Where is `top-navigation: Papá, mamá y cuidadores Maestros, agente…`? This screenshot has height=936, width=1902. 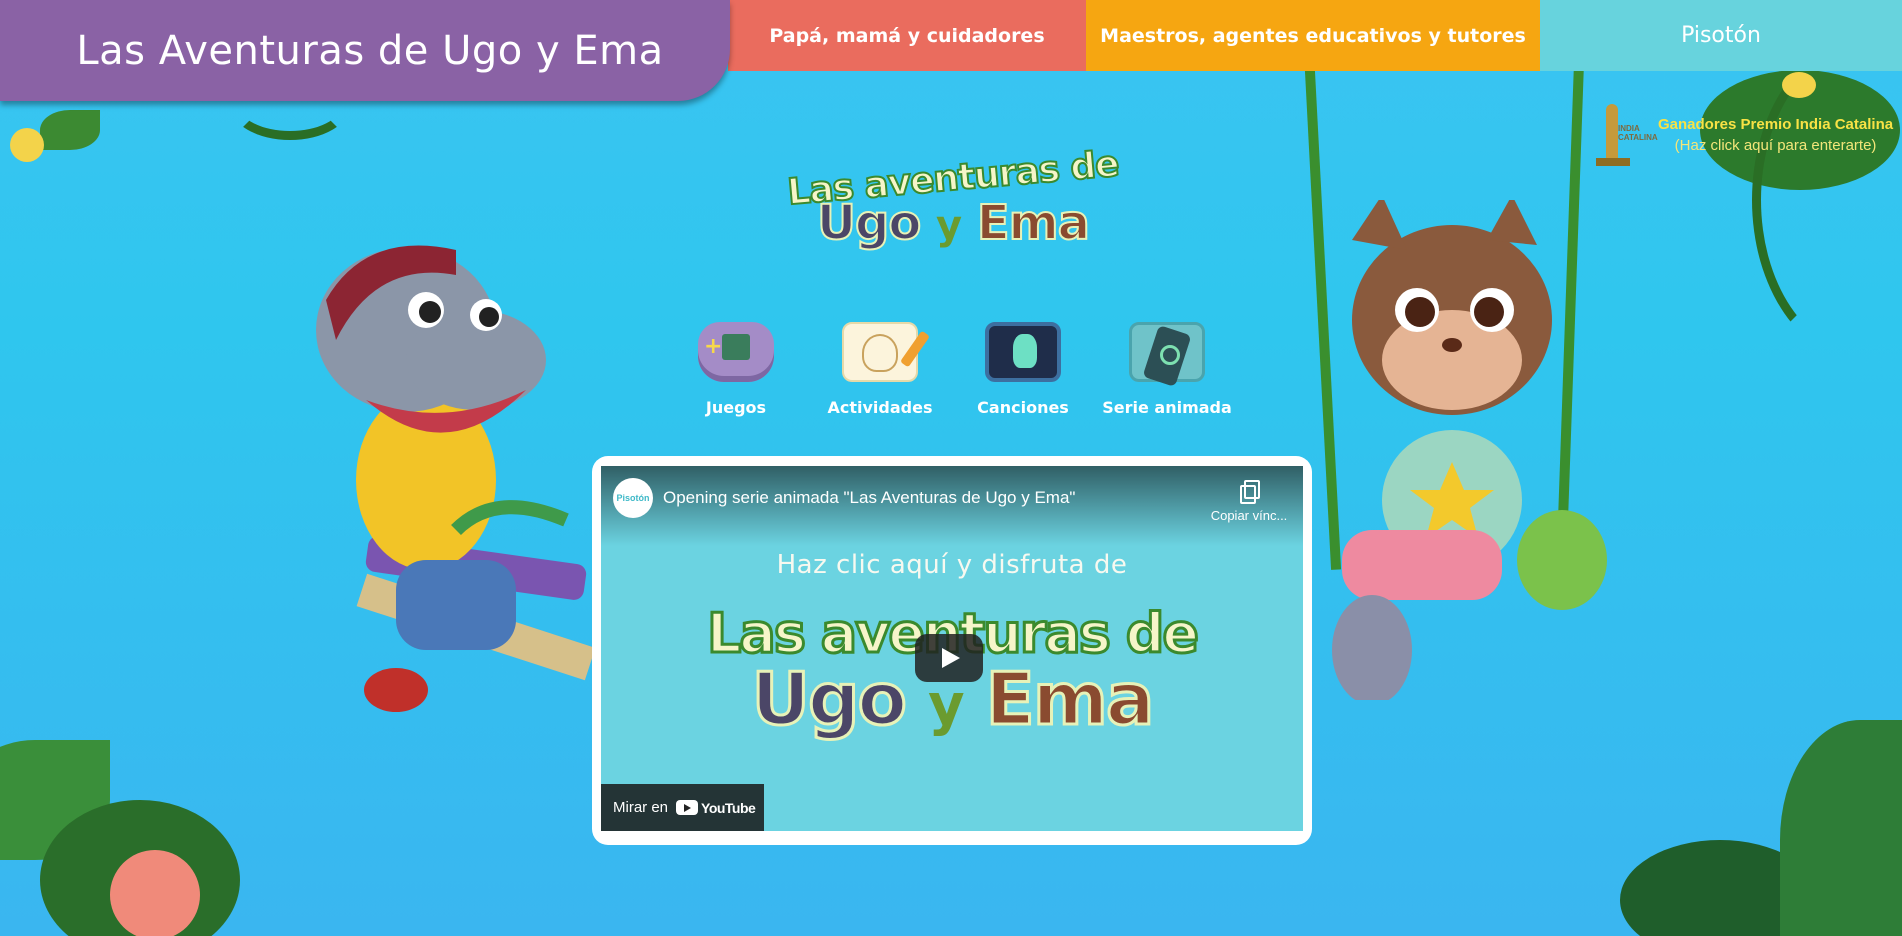 top-navigation: Papá, mamá y cuidadores Maestros, agente… is located at coordinates (1315, 35).